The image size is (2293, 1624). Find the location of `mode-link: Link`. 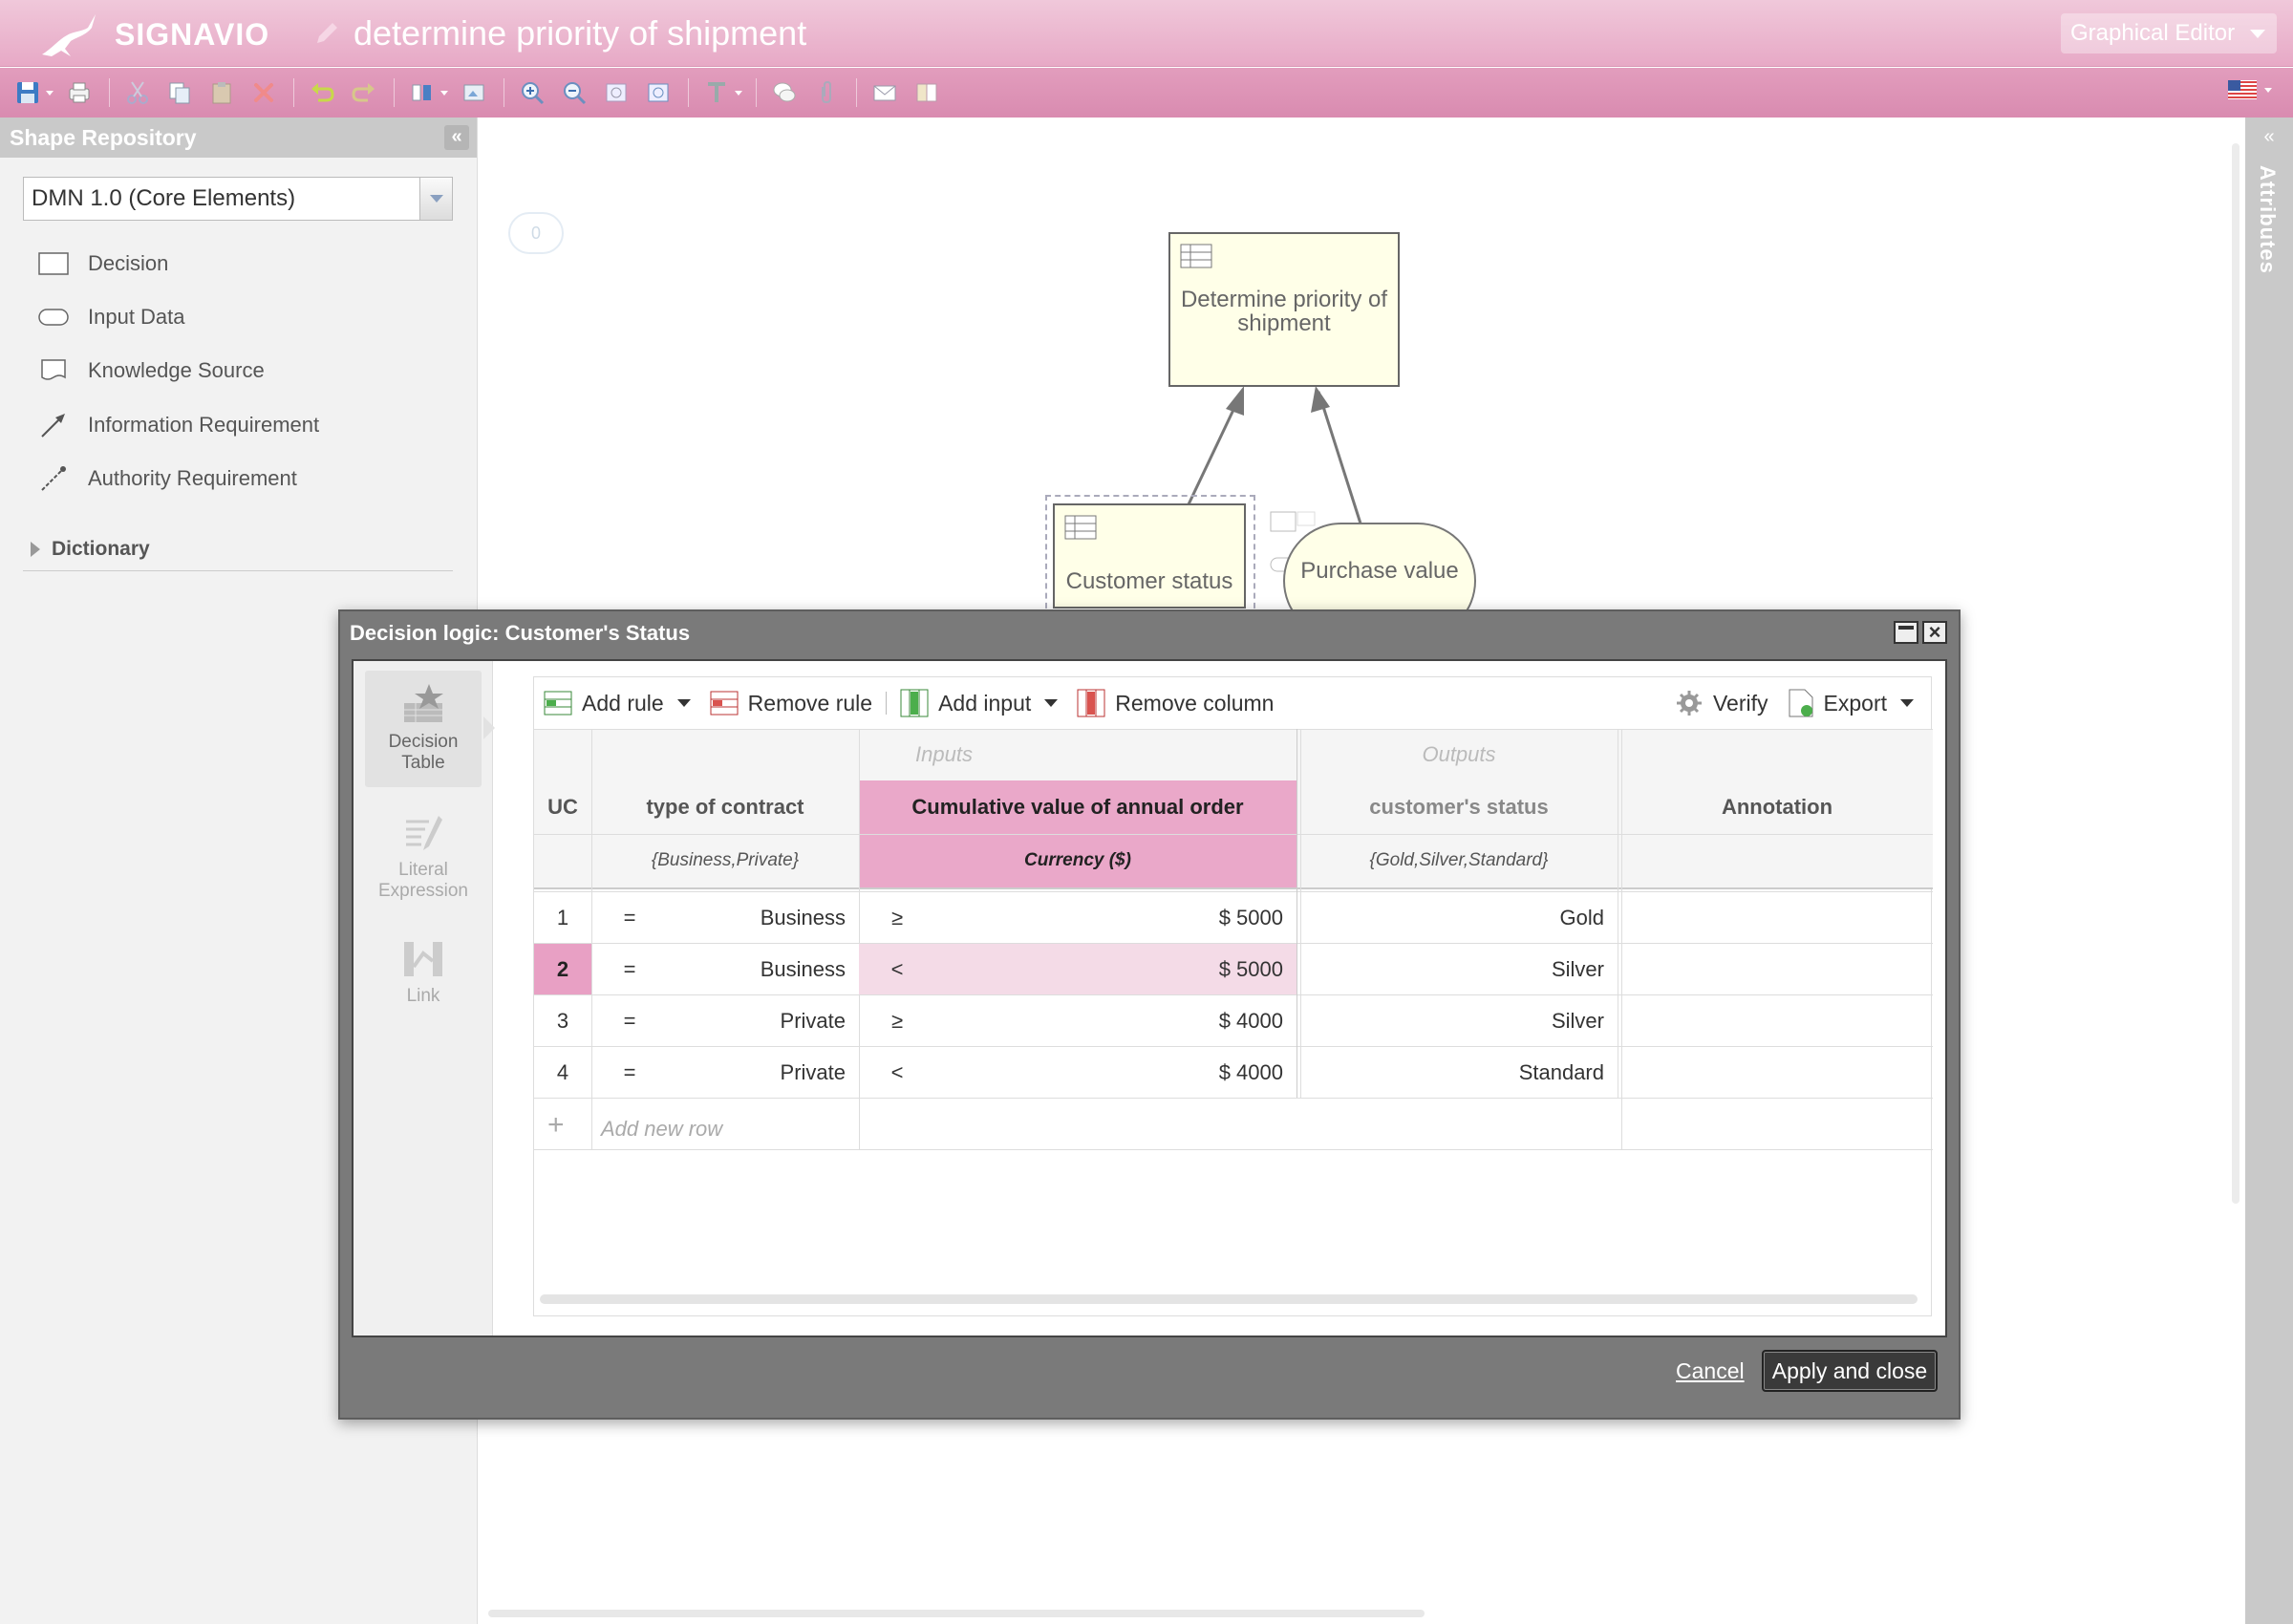

mode-link: Link is located at coordinates (423, 973).